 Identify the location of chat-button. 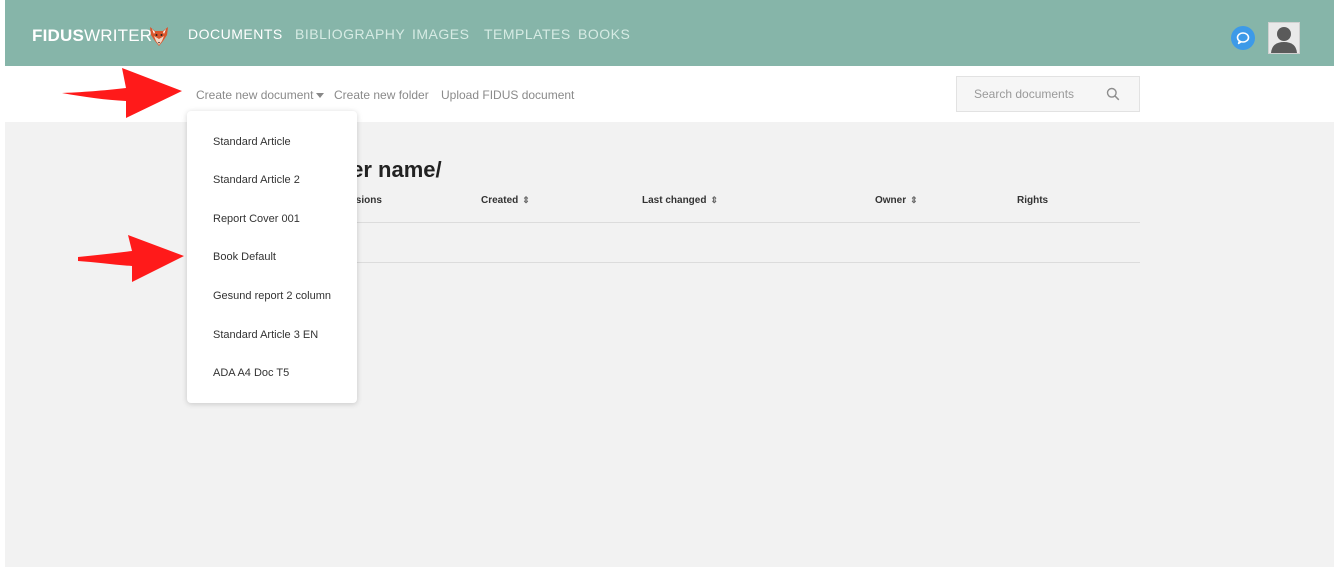
(1243, 38).